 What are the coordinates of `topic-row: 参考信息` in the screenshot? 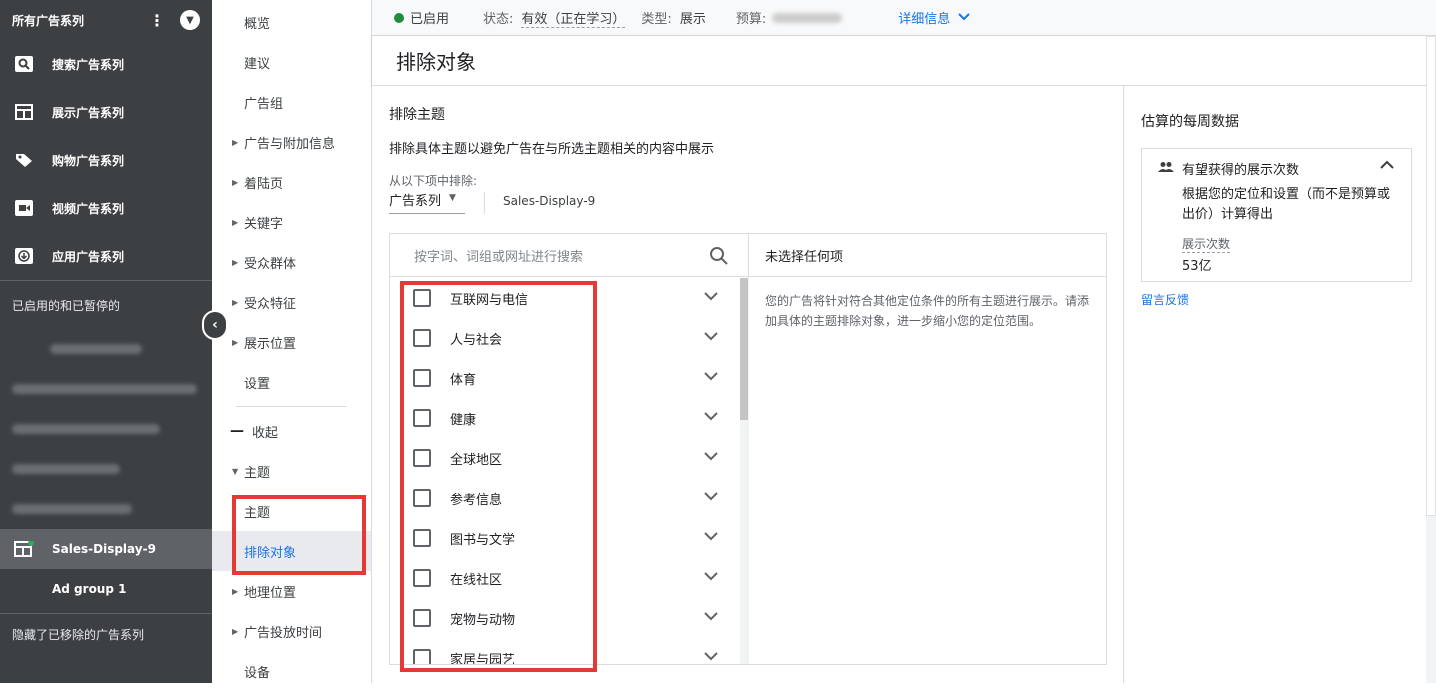 It's located at (565, 498).